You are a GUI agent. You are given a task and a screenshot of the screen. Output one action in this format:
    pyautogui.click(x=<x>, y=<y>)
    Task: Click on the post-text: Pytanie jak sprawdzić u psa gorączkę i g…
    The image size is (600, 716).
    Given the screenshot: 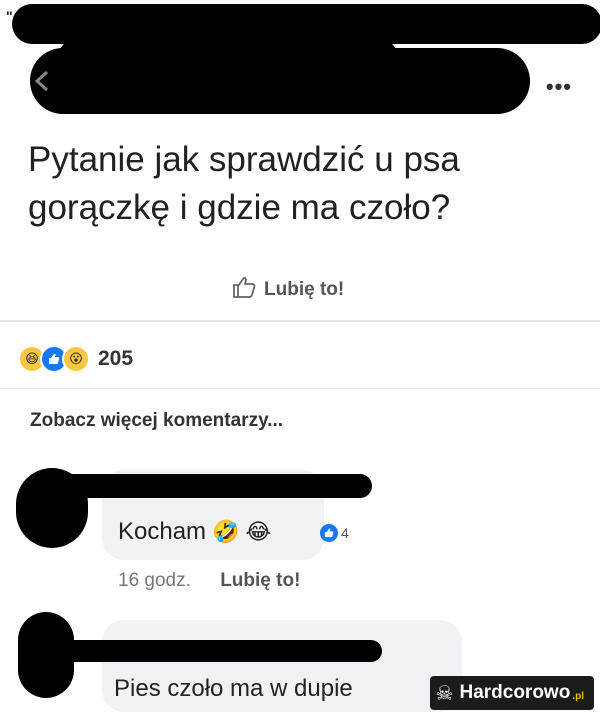 What is the action you would take?
    pyautogui.click(x=244, y=183)
    